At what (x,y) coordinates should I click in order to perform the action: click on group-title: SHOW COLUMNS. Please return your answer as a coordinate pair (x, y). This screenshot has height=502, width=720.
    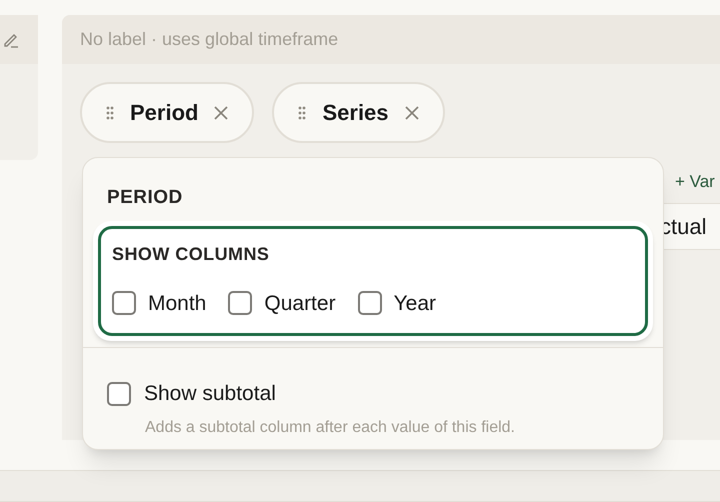
    Looking at the image, I should click on (191, 254).